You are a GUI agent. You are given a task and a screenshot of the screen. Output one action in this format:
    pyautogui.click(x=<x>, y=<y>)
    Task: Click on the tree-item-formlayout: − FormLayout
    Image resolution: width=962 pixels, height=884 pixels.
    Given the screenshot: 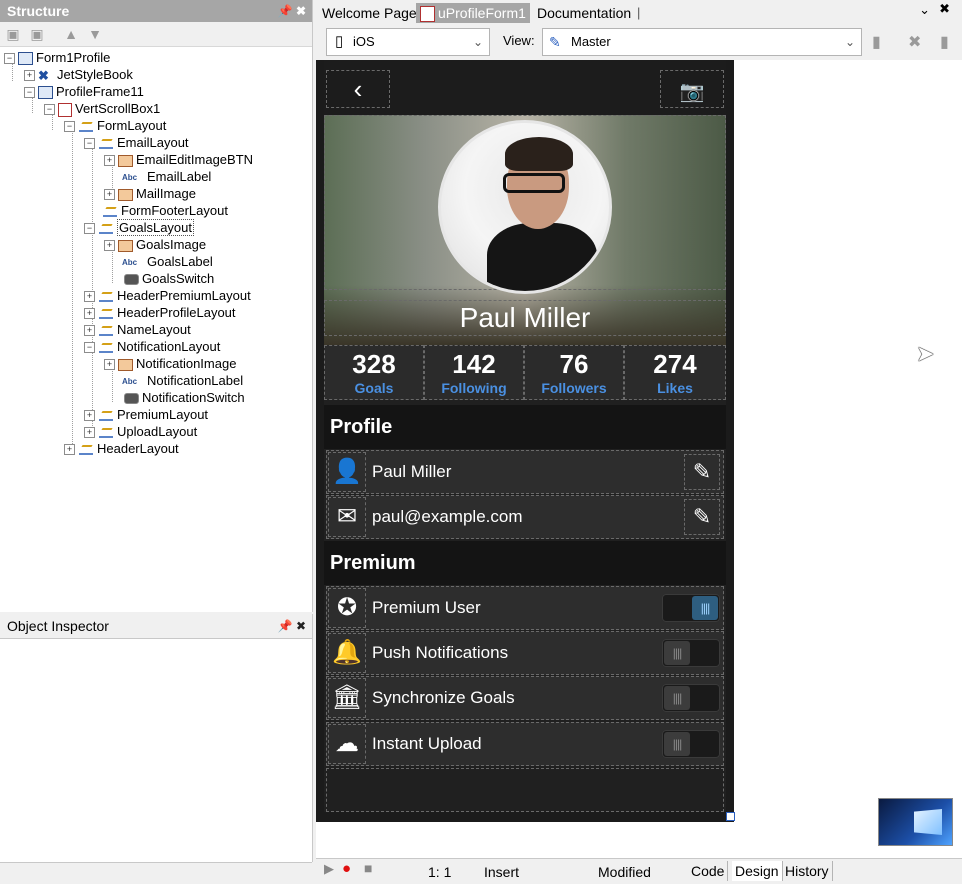 What is the action you would take?
    pyautogui.click(x=115, y=125)
    